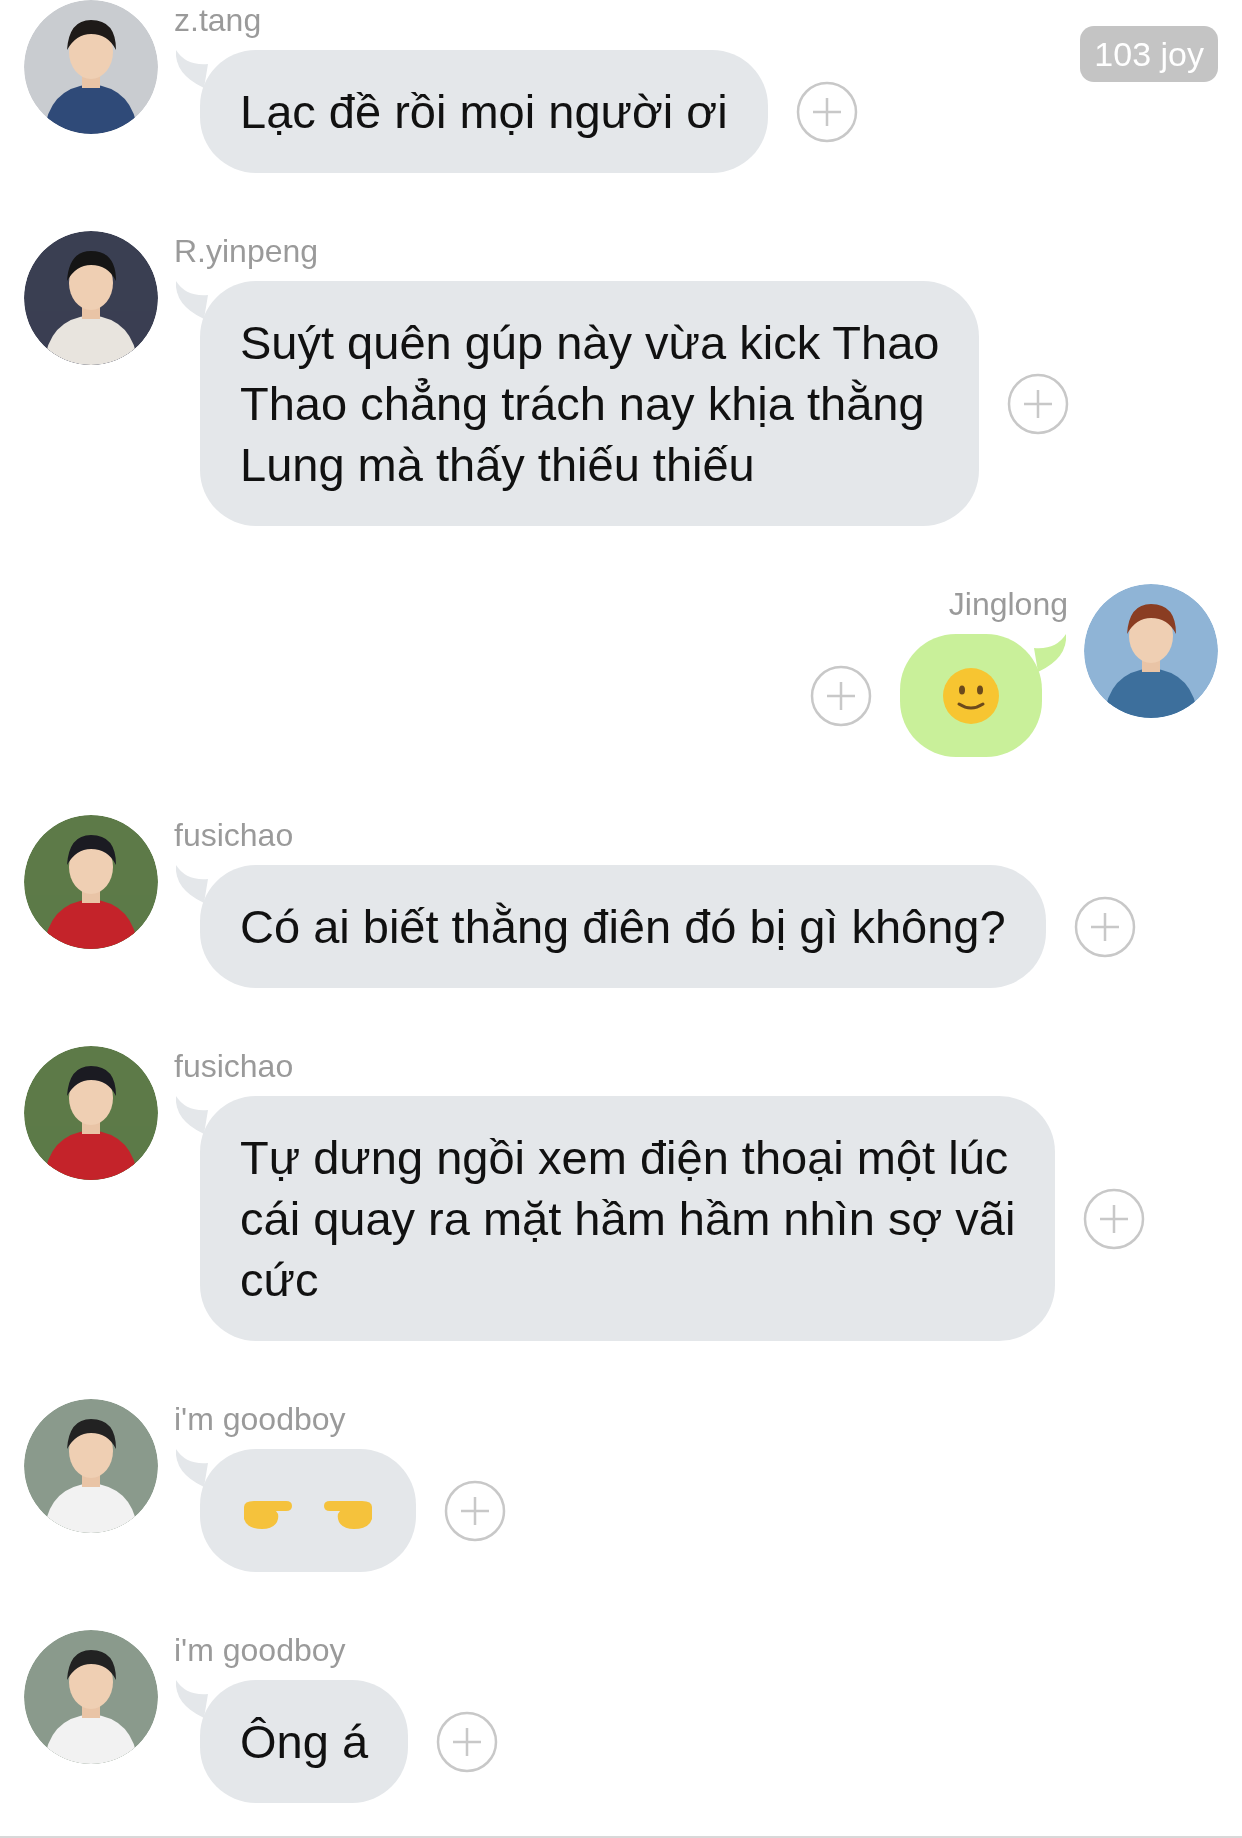  I want to click on sender-name: z.tang, so click(218, 20).